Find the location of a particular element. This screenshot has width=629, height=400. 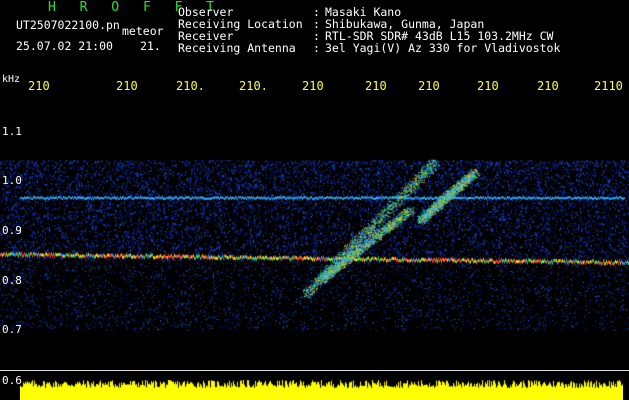

antenna-label: Receiving Antenna is located at coordinates (237, 48).